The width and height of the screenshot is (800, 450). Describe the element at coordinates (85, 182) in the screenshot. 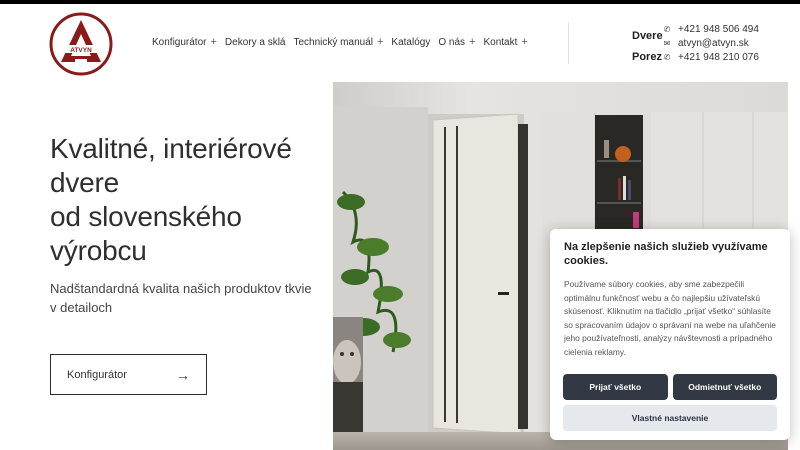

I see `hero-title-line: dvere` at that location.